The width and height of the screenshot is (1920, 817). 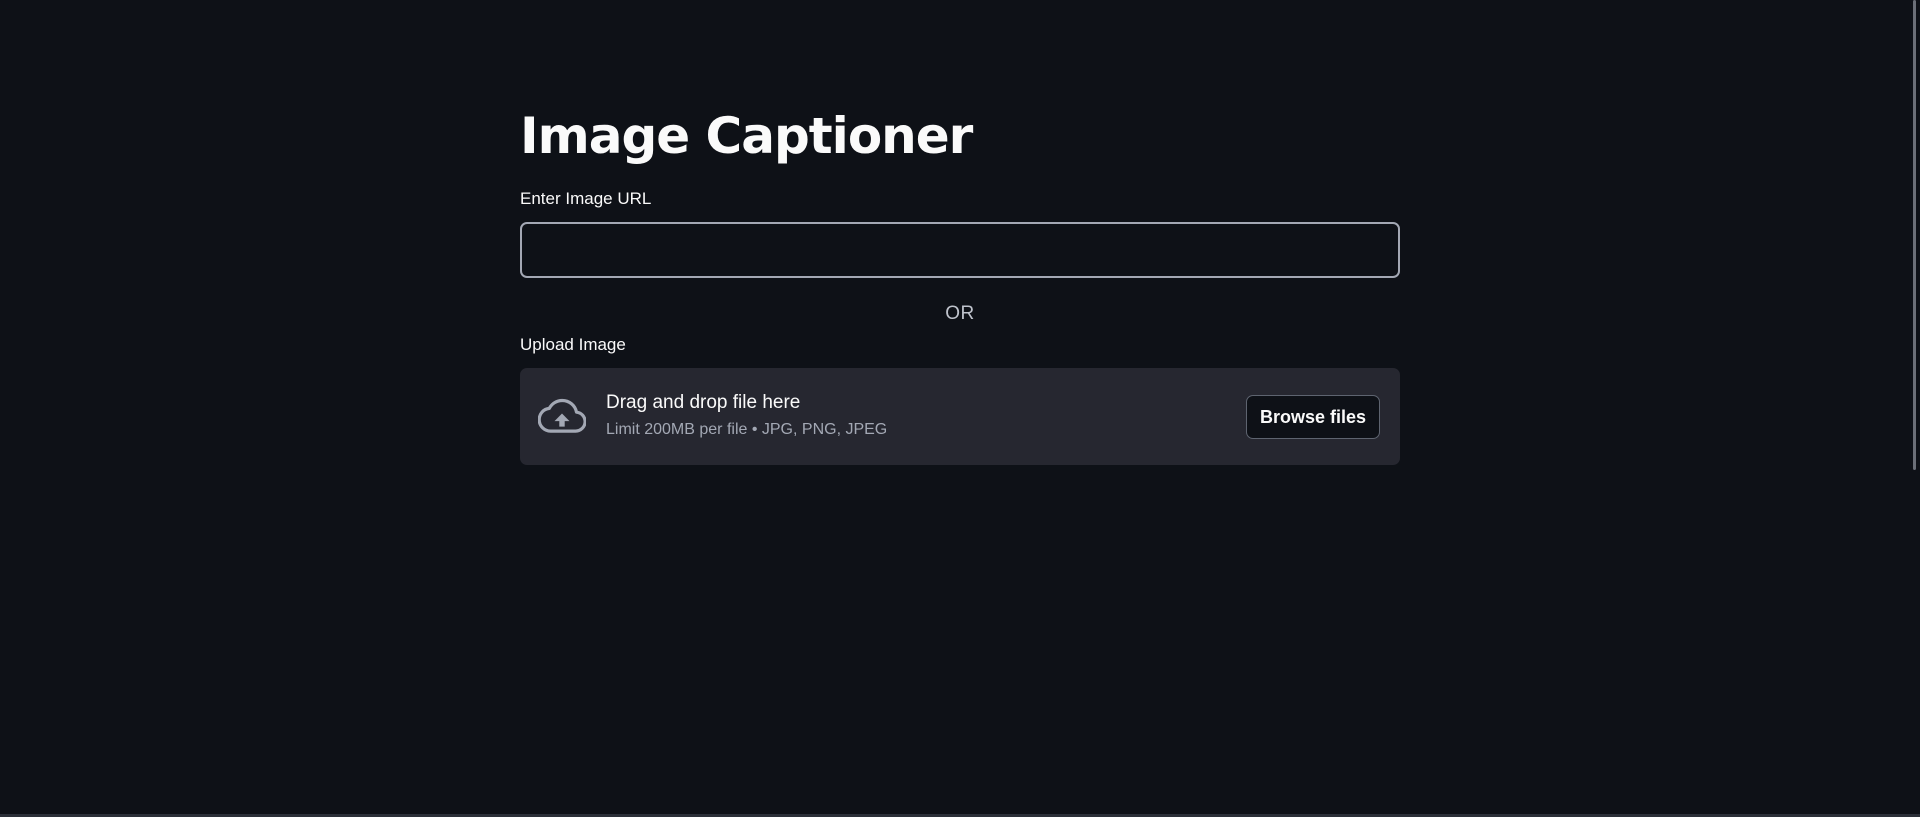 I want to click on file-limit-text: Limit 200MB per file • JPG, PNG, JPEG, so click(x=747, y=429).